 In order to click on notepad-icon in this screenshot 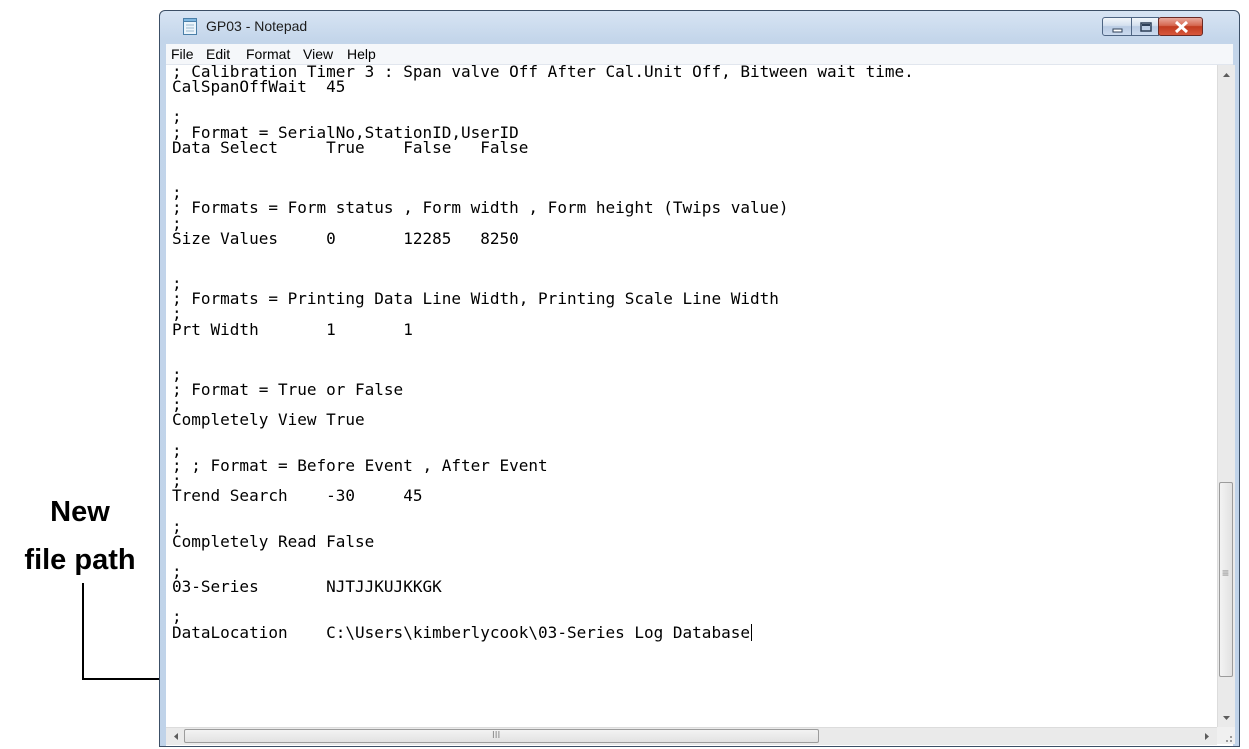, I will do `click(190, 26)`.